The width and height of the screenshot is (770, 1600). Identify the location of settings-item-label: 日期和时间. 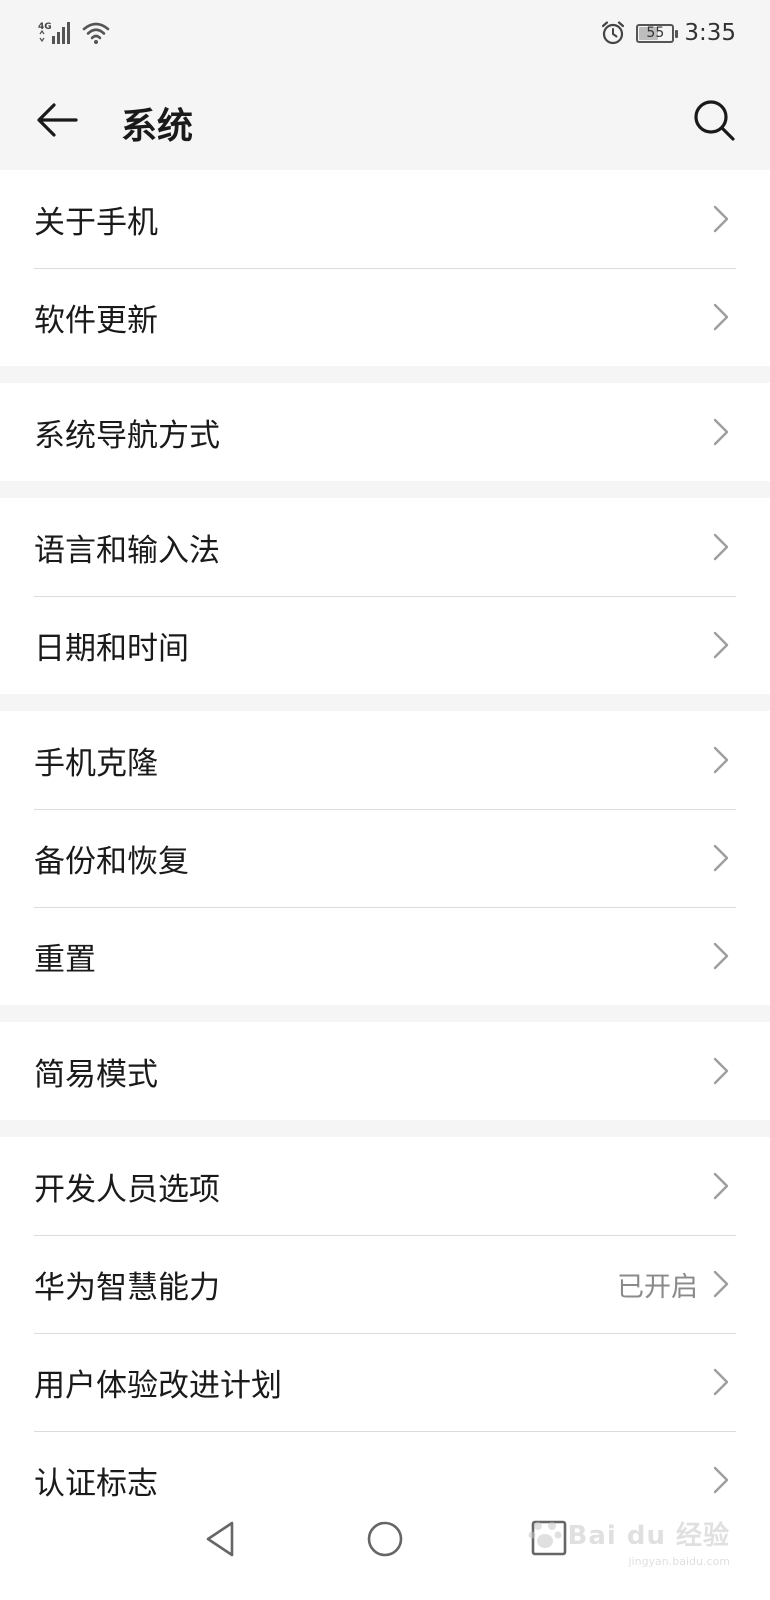
(111, 648).